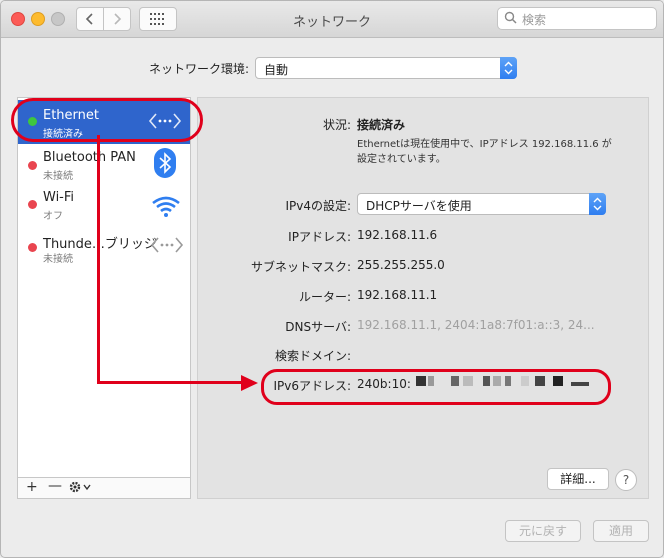 The height and width of the screenshot is (558, 664). I want to click on subnet-mask-label: サブネットマスク:, so click(300, 267).